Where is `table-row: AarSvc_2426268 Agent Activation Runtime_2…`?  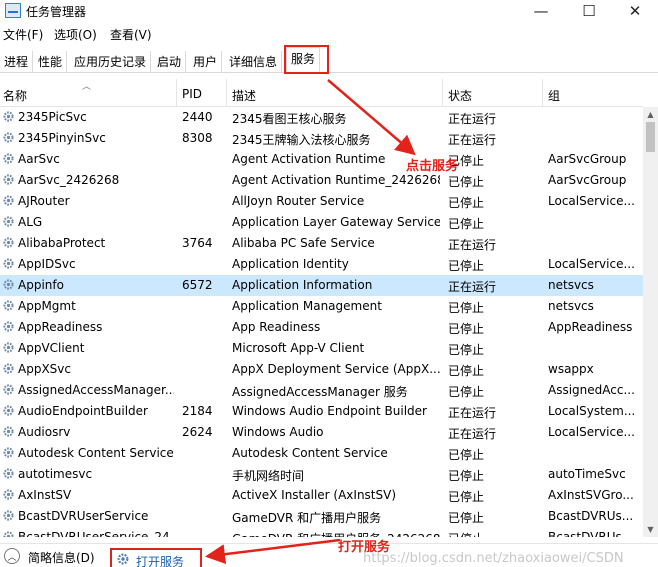 table-row: AarSvc_2426268 Agent Activation Runtime_2… is located at coordinates (321, 180).